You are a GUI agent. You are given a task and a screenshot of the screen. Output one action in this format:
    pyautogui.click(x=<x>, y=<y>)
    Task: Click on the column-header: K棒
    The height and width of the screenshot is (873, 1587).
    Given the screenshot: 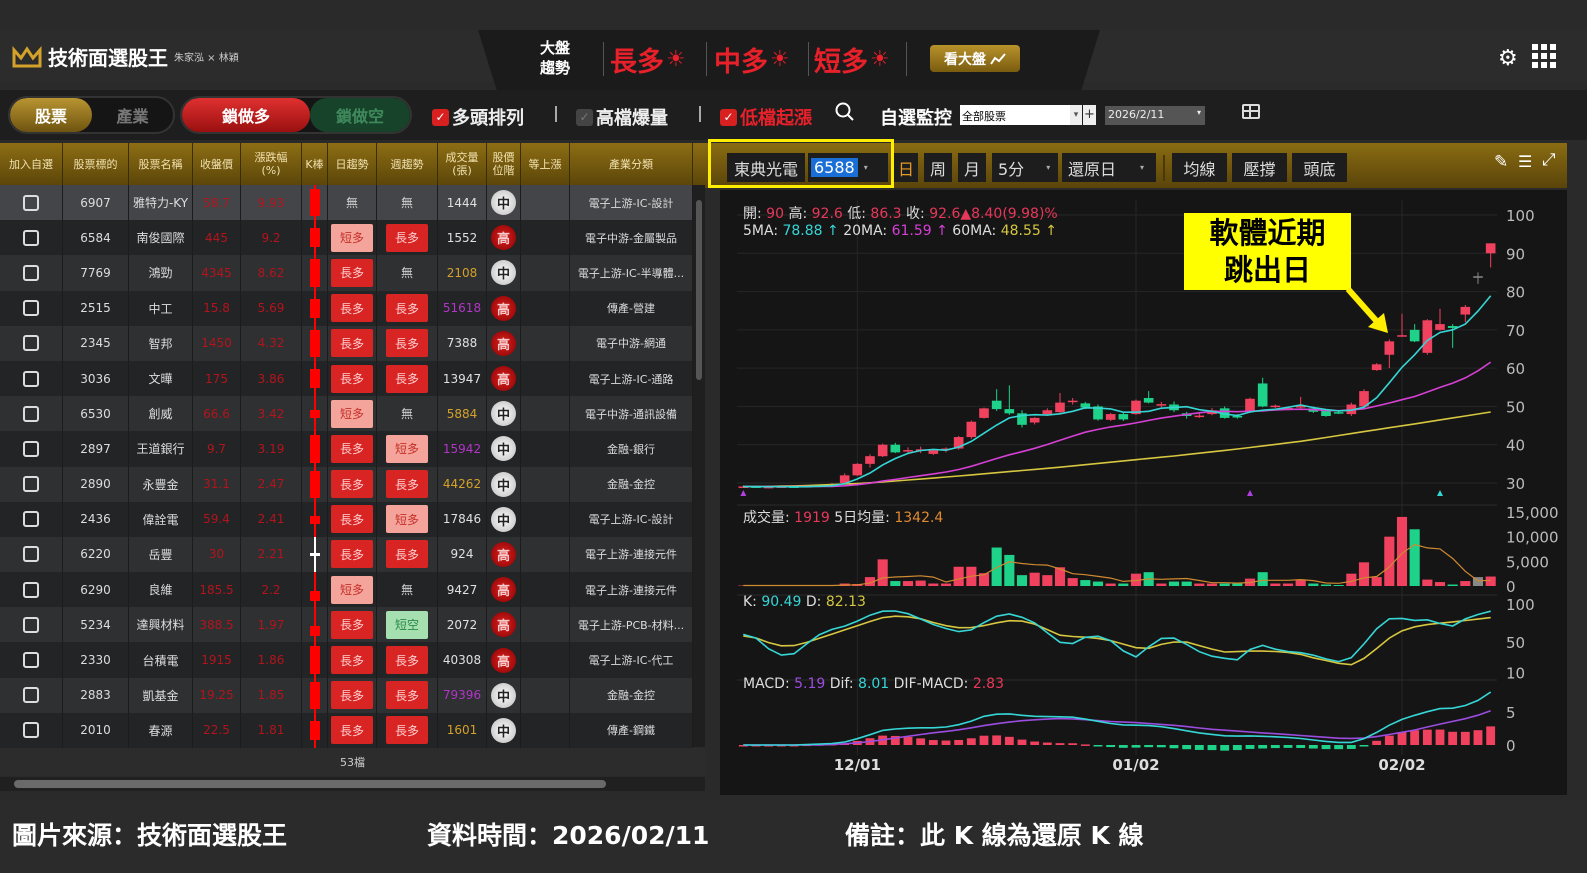 What is the action you would take?
    pyautogui.click(x=315, y=164)
    